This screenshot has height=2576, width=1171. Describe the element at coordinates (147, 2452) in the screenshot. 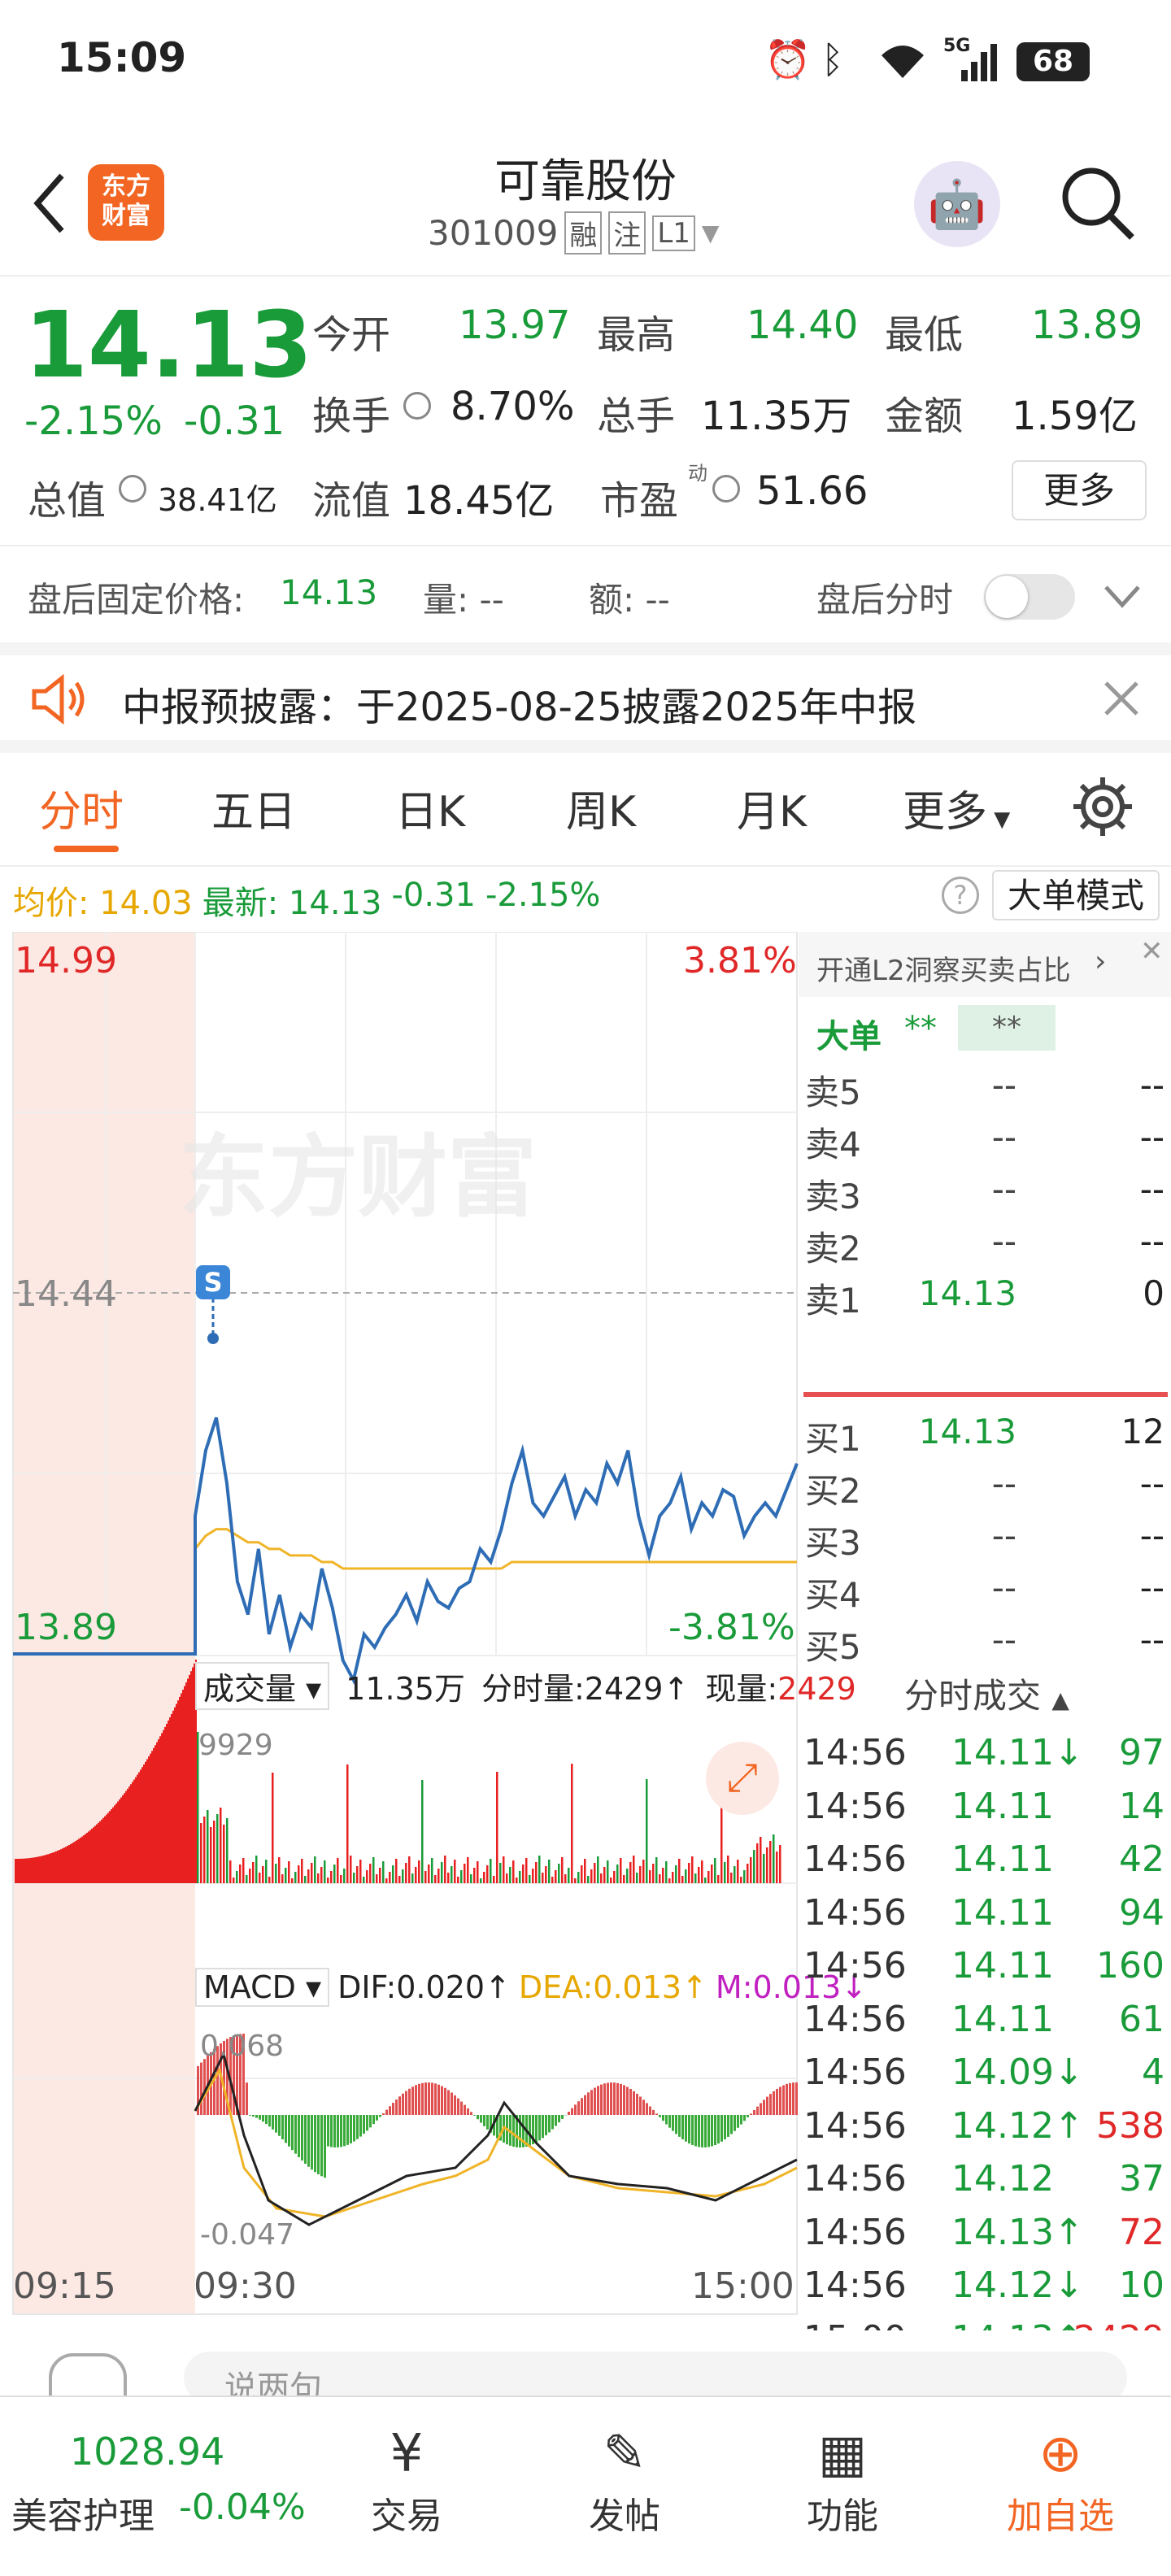

I see `sector-index-value: 1028.94` at that location.